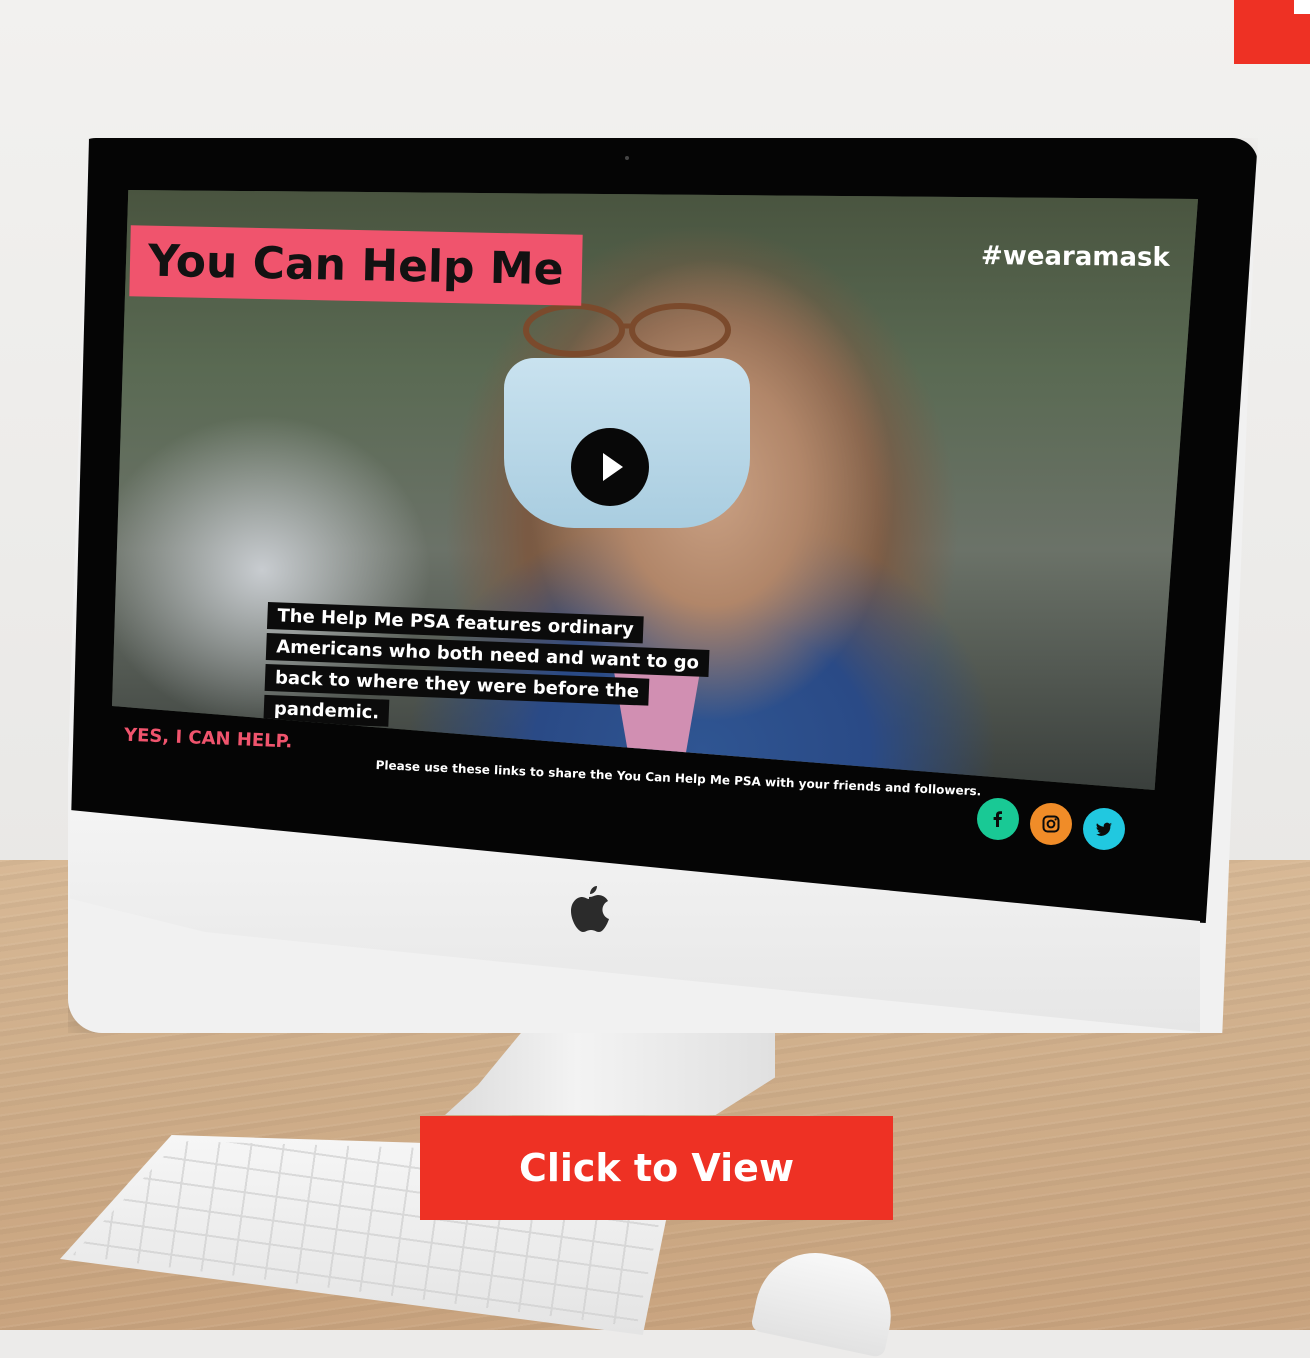 The width and height of the screenshot is (1310, 1358). I want to click on video-title: You Can Help Me, so click(356, 265).